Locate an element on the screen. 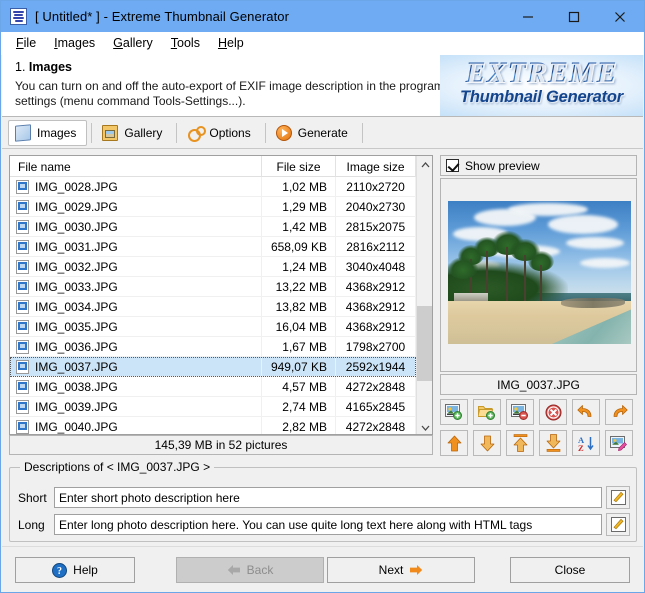 This screenshot has height=593, width=645. menu-tools: Tools is located at coordinates (185, 43).